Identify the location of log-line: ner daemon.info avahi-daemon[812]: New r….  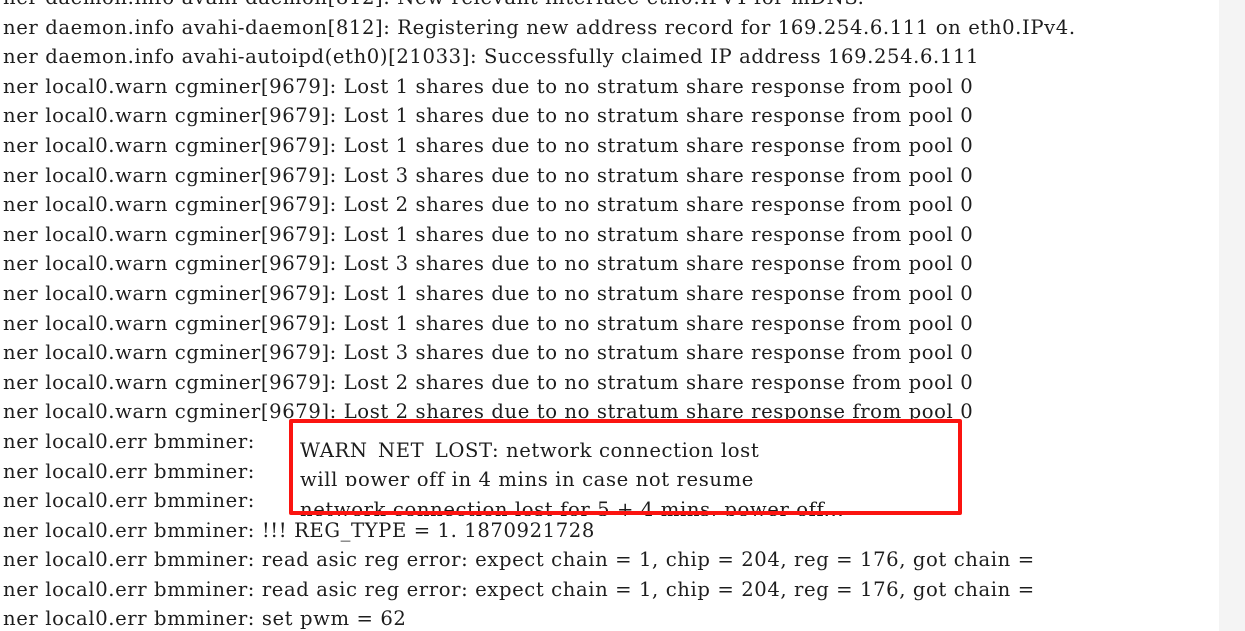
(609, 6).